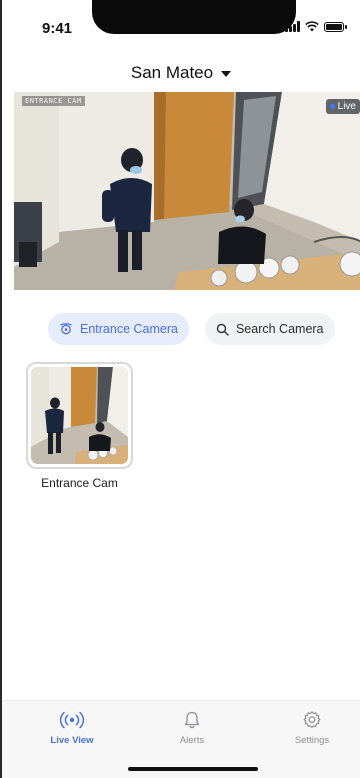 The height and width of the screenshot is (778, 360). I want to click on bell-icon, so click(192, 720).